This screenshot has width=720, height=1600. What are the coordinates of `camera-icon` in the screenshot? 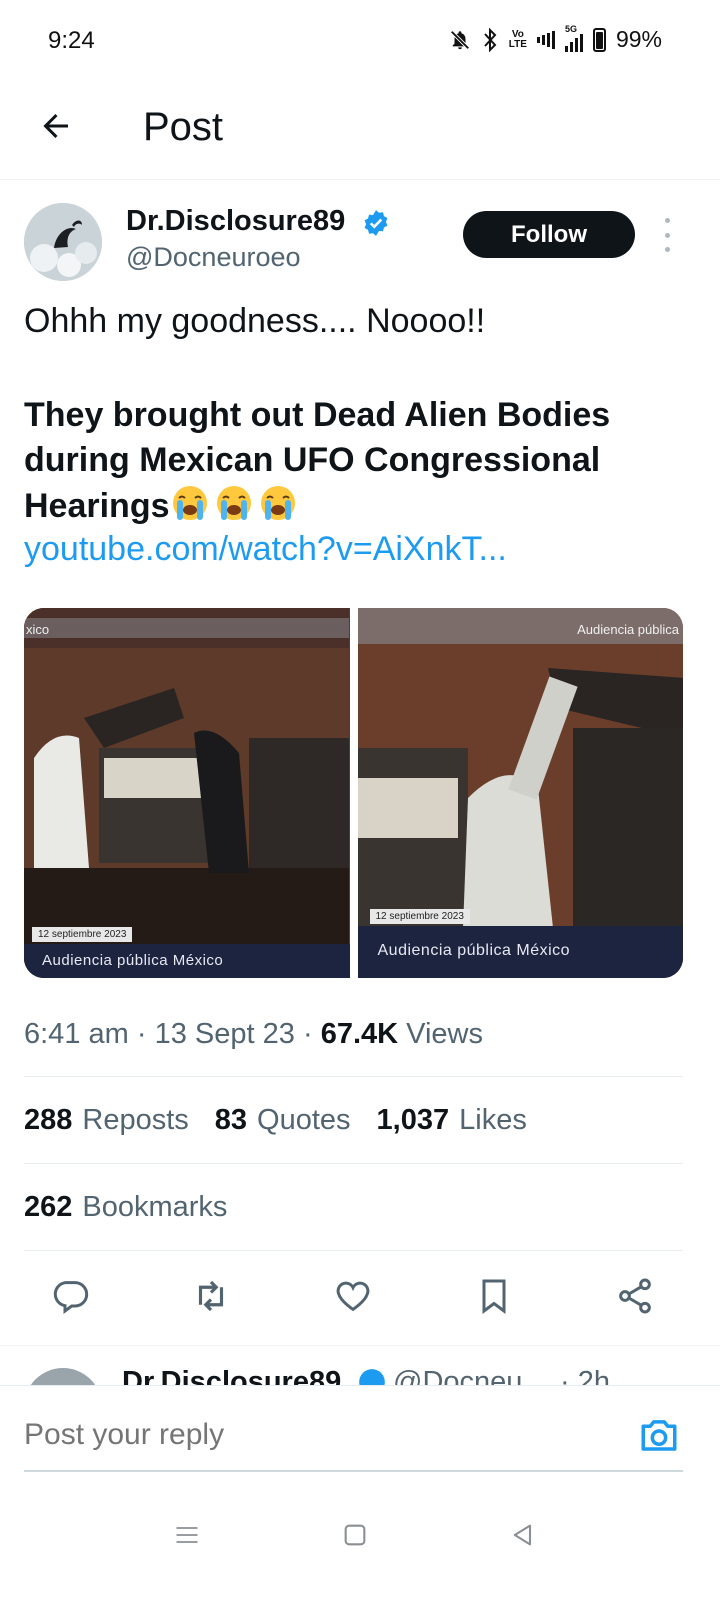 It's located at (659, 1435).